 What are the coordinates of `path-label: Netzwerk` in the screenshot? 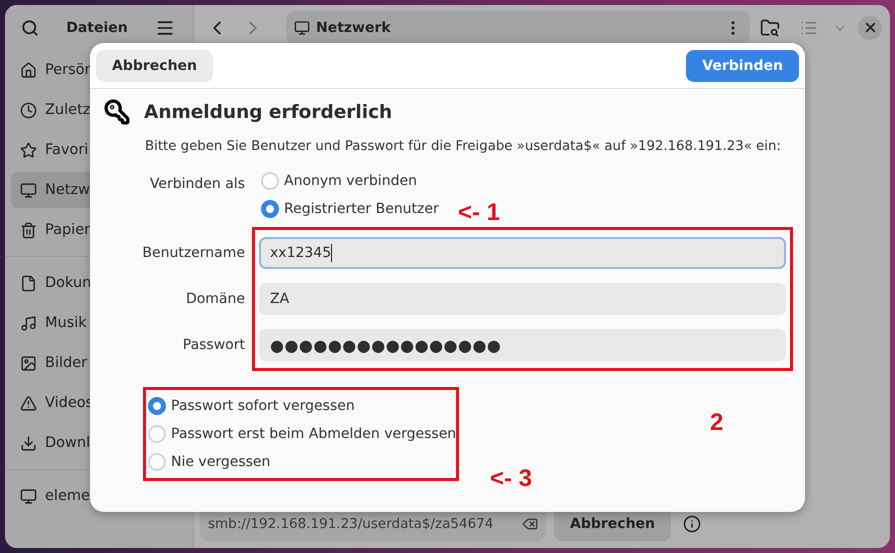 It's located at (353, 28).